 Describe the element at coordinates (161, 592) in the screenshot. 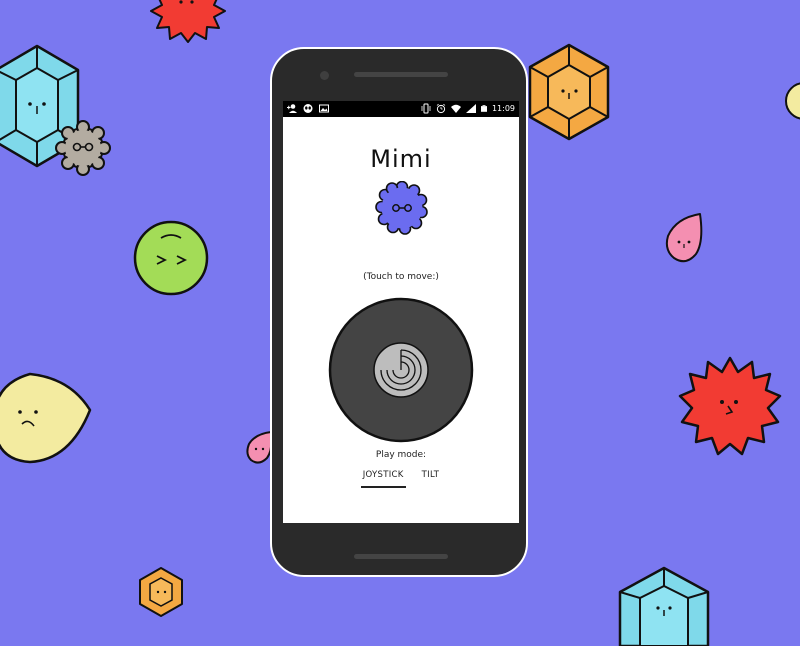

I see `orange-gem-small-character` at that location.